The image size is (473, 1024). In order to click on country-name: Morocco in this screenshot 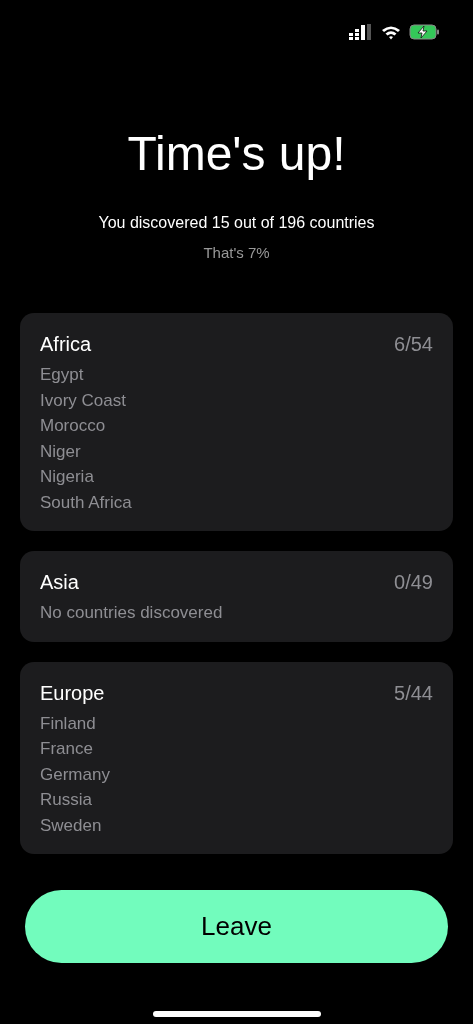, I will do `click(73, 426)`.